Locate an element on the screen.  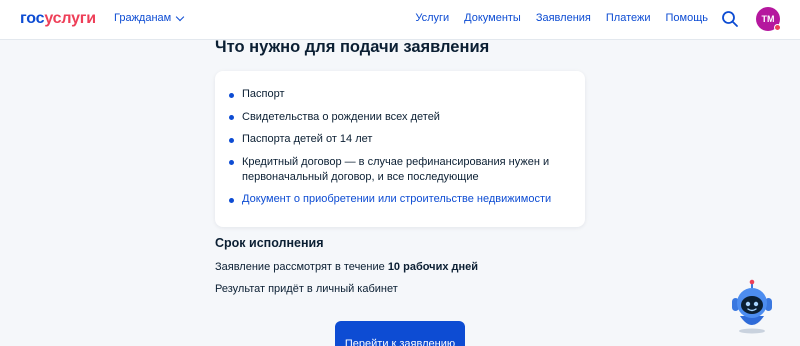
requirements-title: Что нужно для подачи заявления is located at coordinates (352, 47).